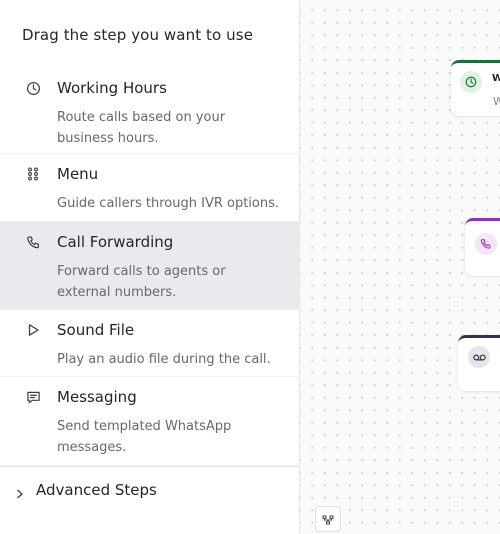  What do you see at coordinates (112, 88) in the screenshot?
I see `step-name: Working Hours` at bounding box center [112, 88].